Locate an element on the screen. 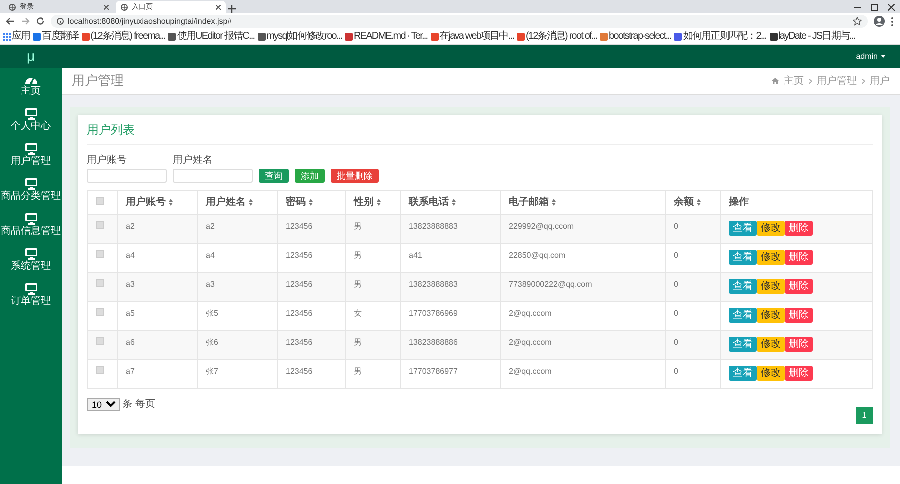  home-icon is located at coordinates (775, 81).